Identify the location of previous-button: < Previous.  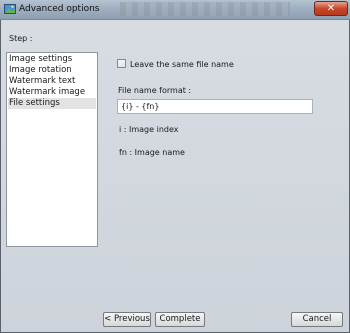
(127, 319).